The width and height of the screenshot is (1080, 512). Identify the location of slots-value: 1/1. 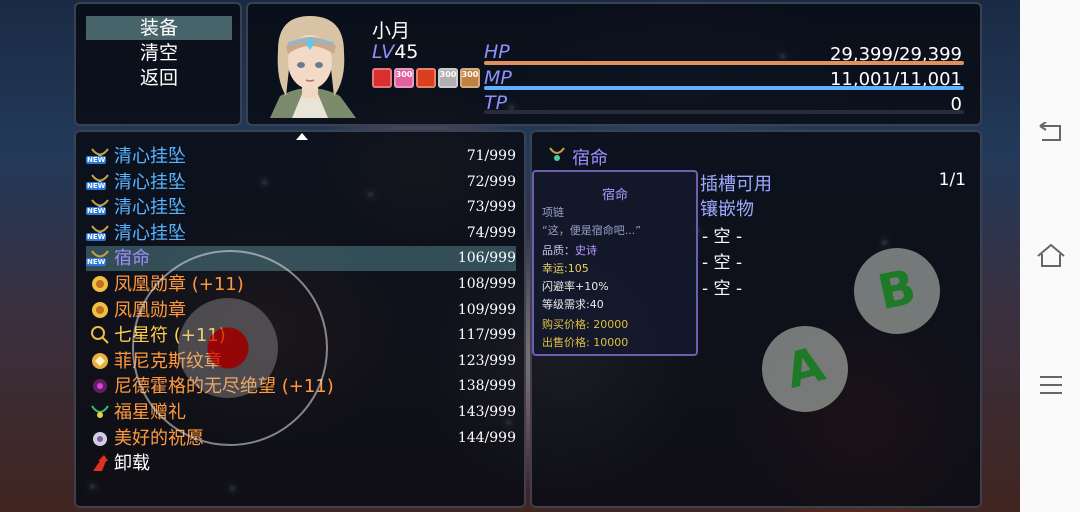
(952, 180).